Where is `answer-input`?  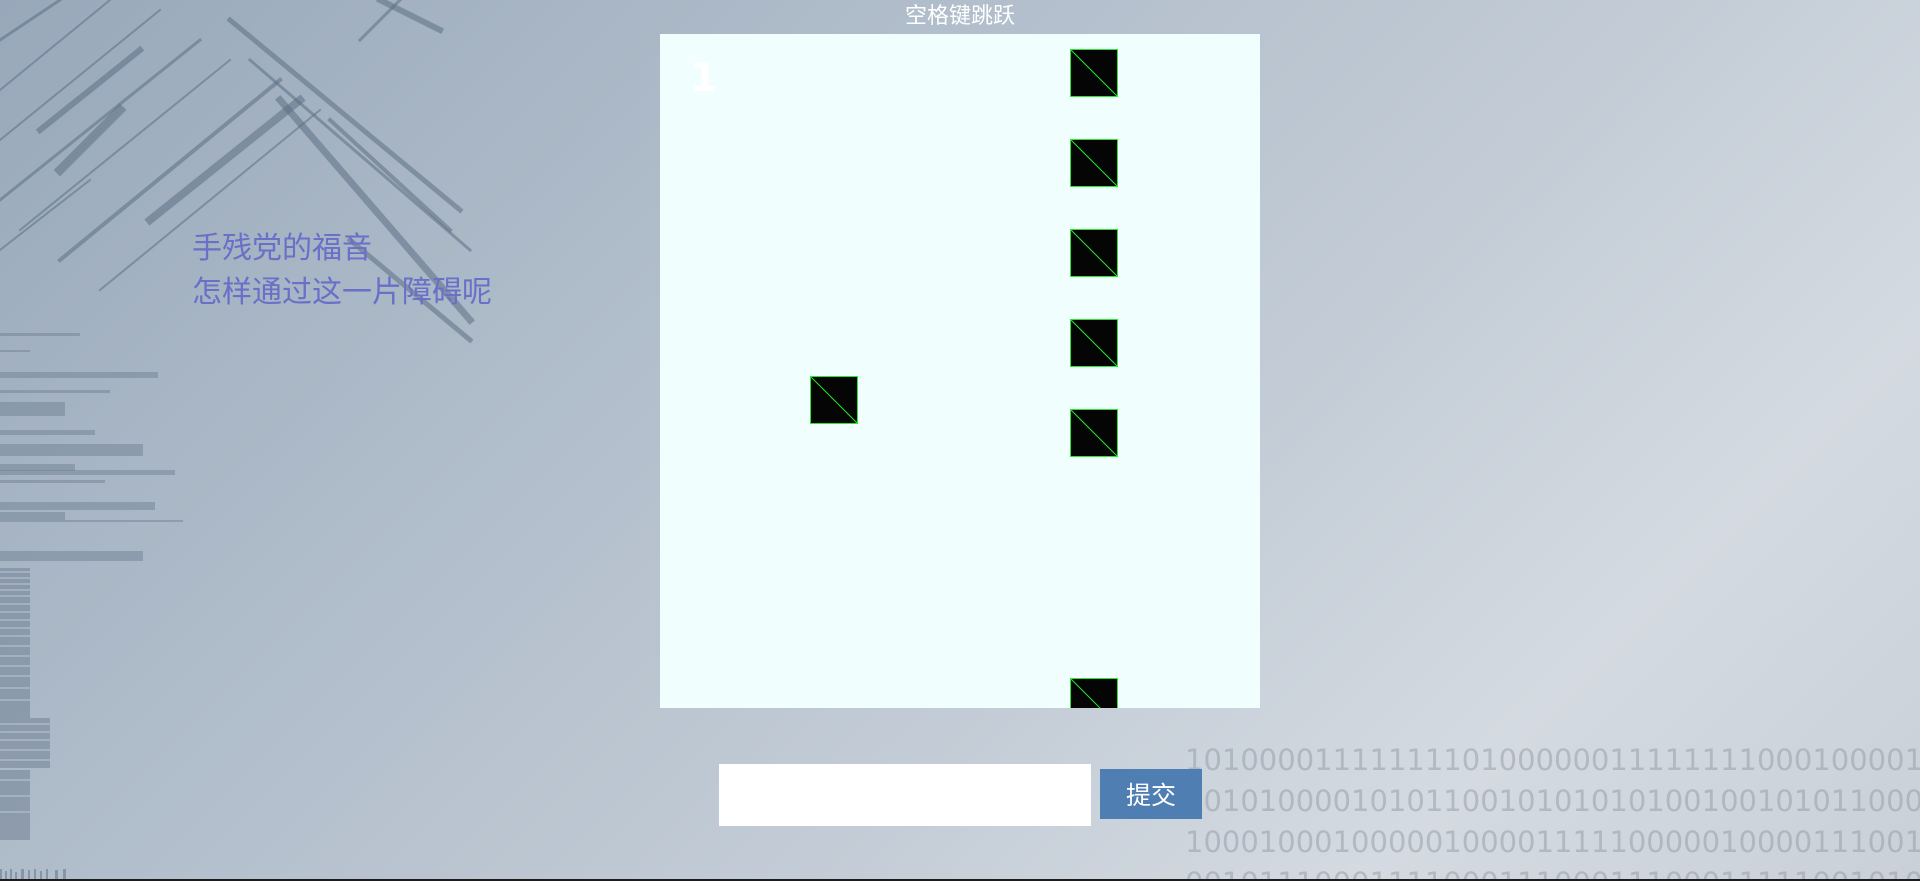 answer-input is located at coordinates (905, 795).